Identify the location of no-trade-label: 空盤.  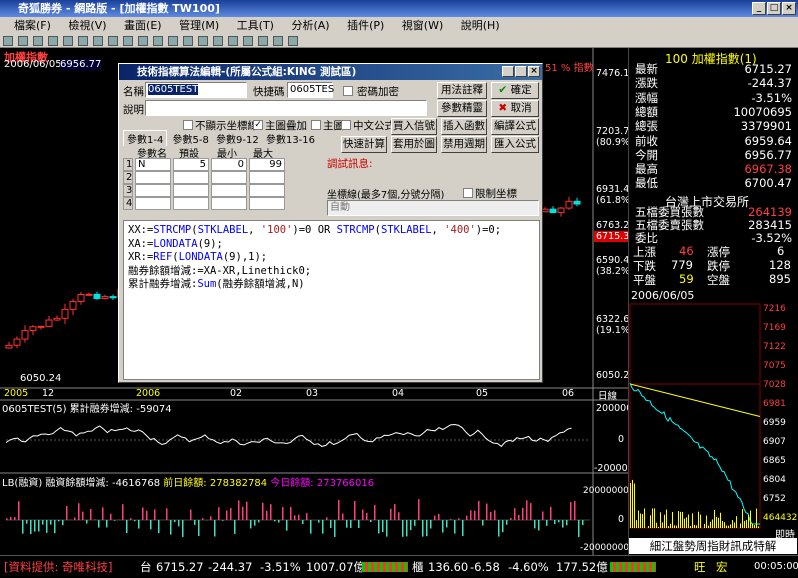
(718, 280).